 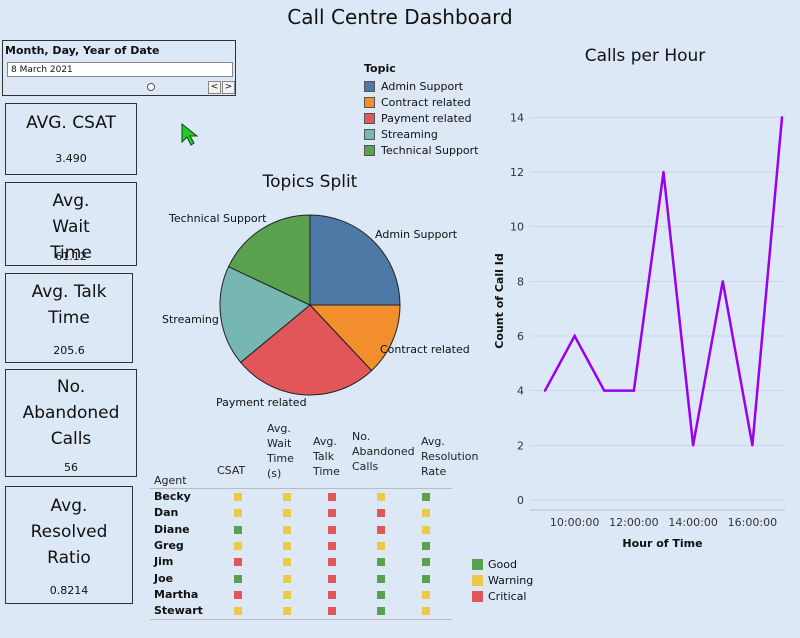 What do you see at coordinates (287, 578) in the screenshot?
I see `status-cell-joe-avg-wait-time-s` at bounding box center [287, 578].